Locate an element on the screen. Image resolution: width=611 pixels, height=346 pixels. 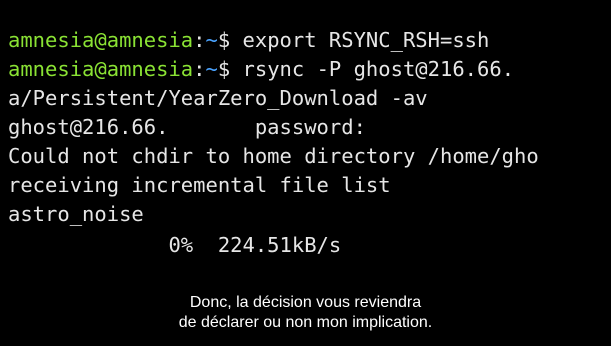
terminal-line-filename: astro_noise is located at coordinates (76, 214).